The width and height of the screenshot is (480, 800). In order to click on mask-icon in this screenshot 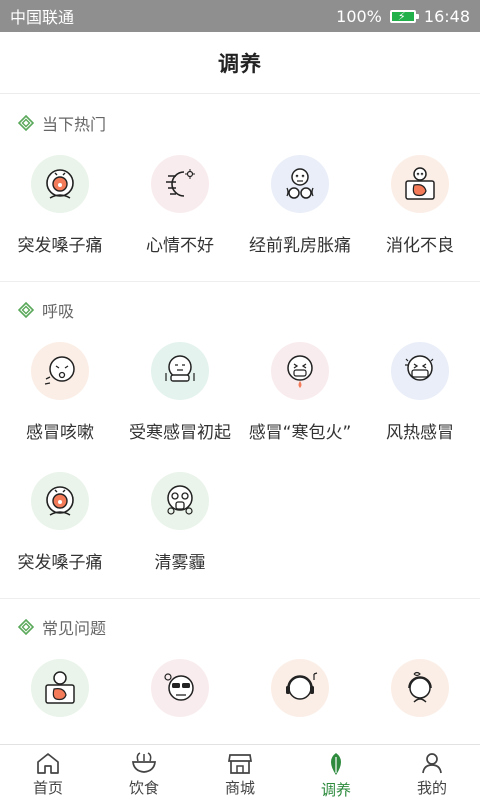, I will do `click(420, 371)`.